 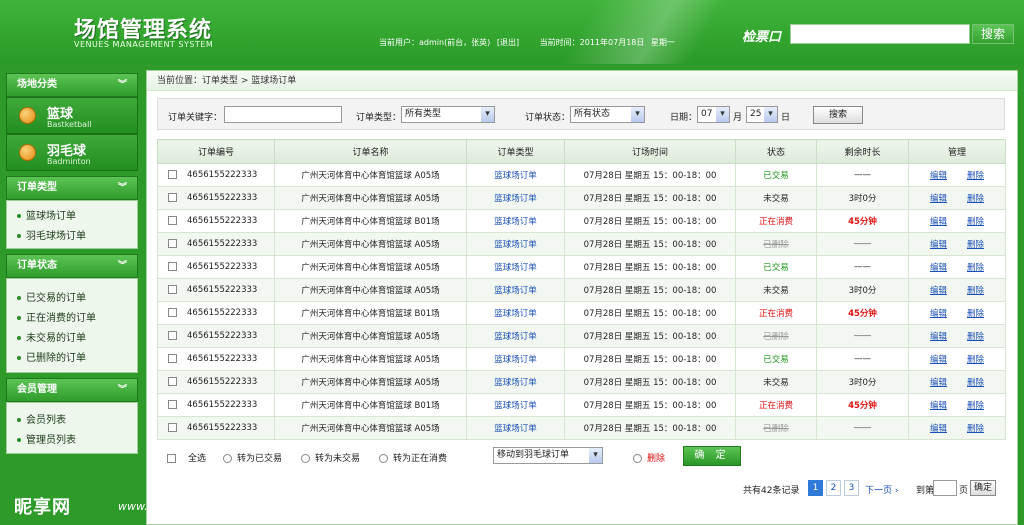 What do you see at coordinates (713, 114) in the screenshot?
I see `month-select: 07` at bounding box center [713, 114].